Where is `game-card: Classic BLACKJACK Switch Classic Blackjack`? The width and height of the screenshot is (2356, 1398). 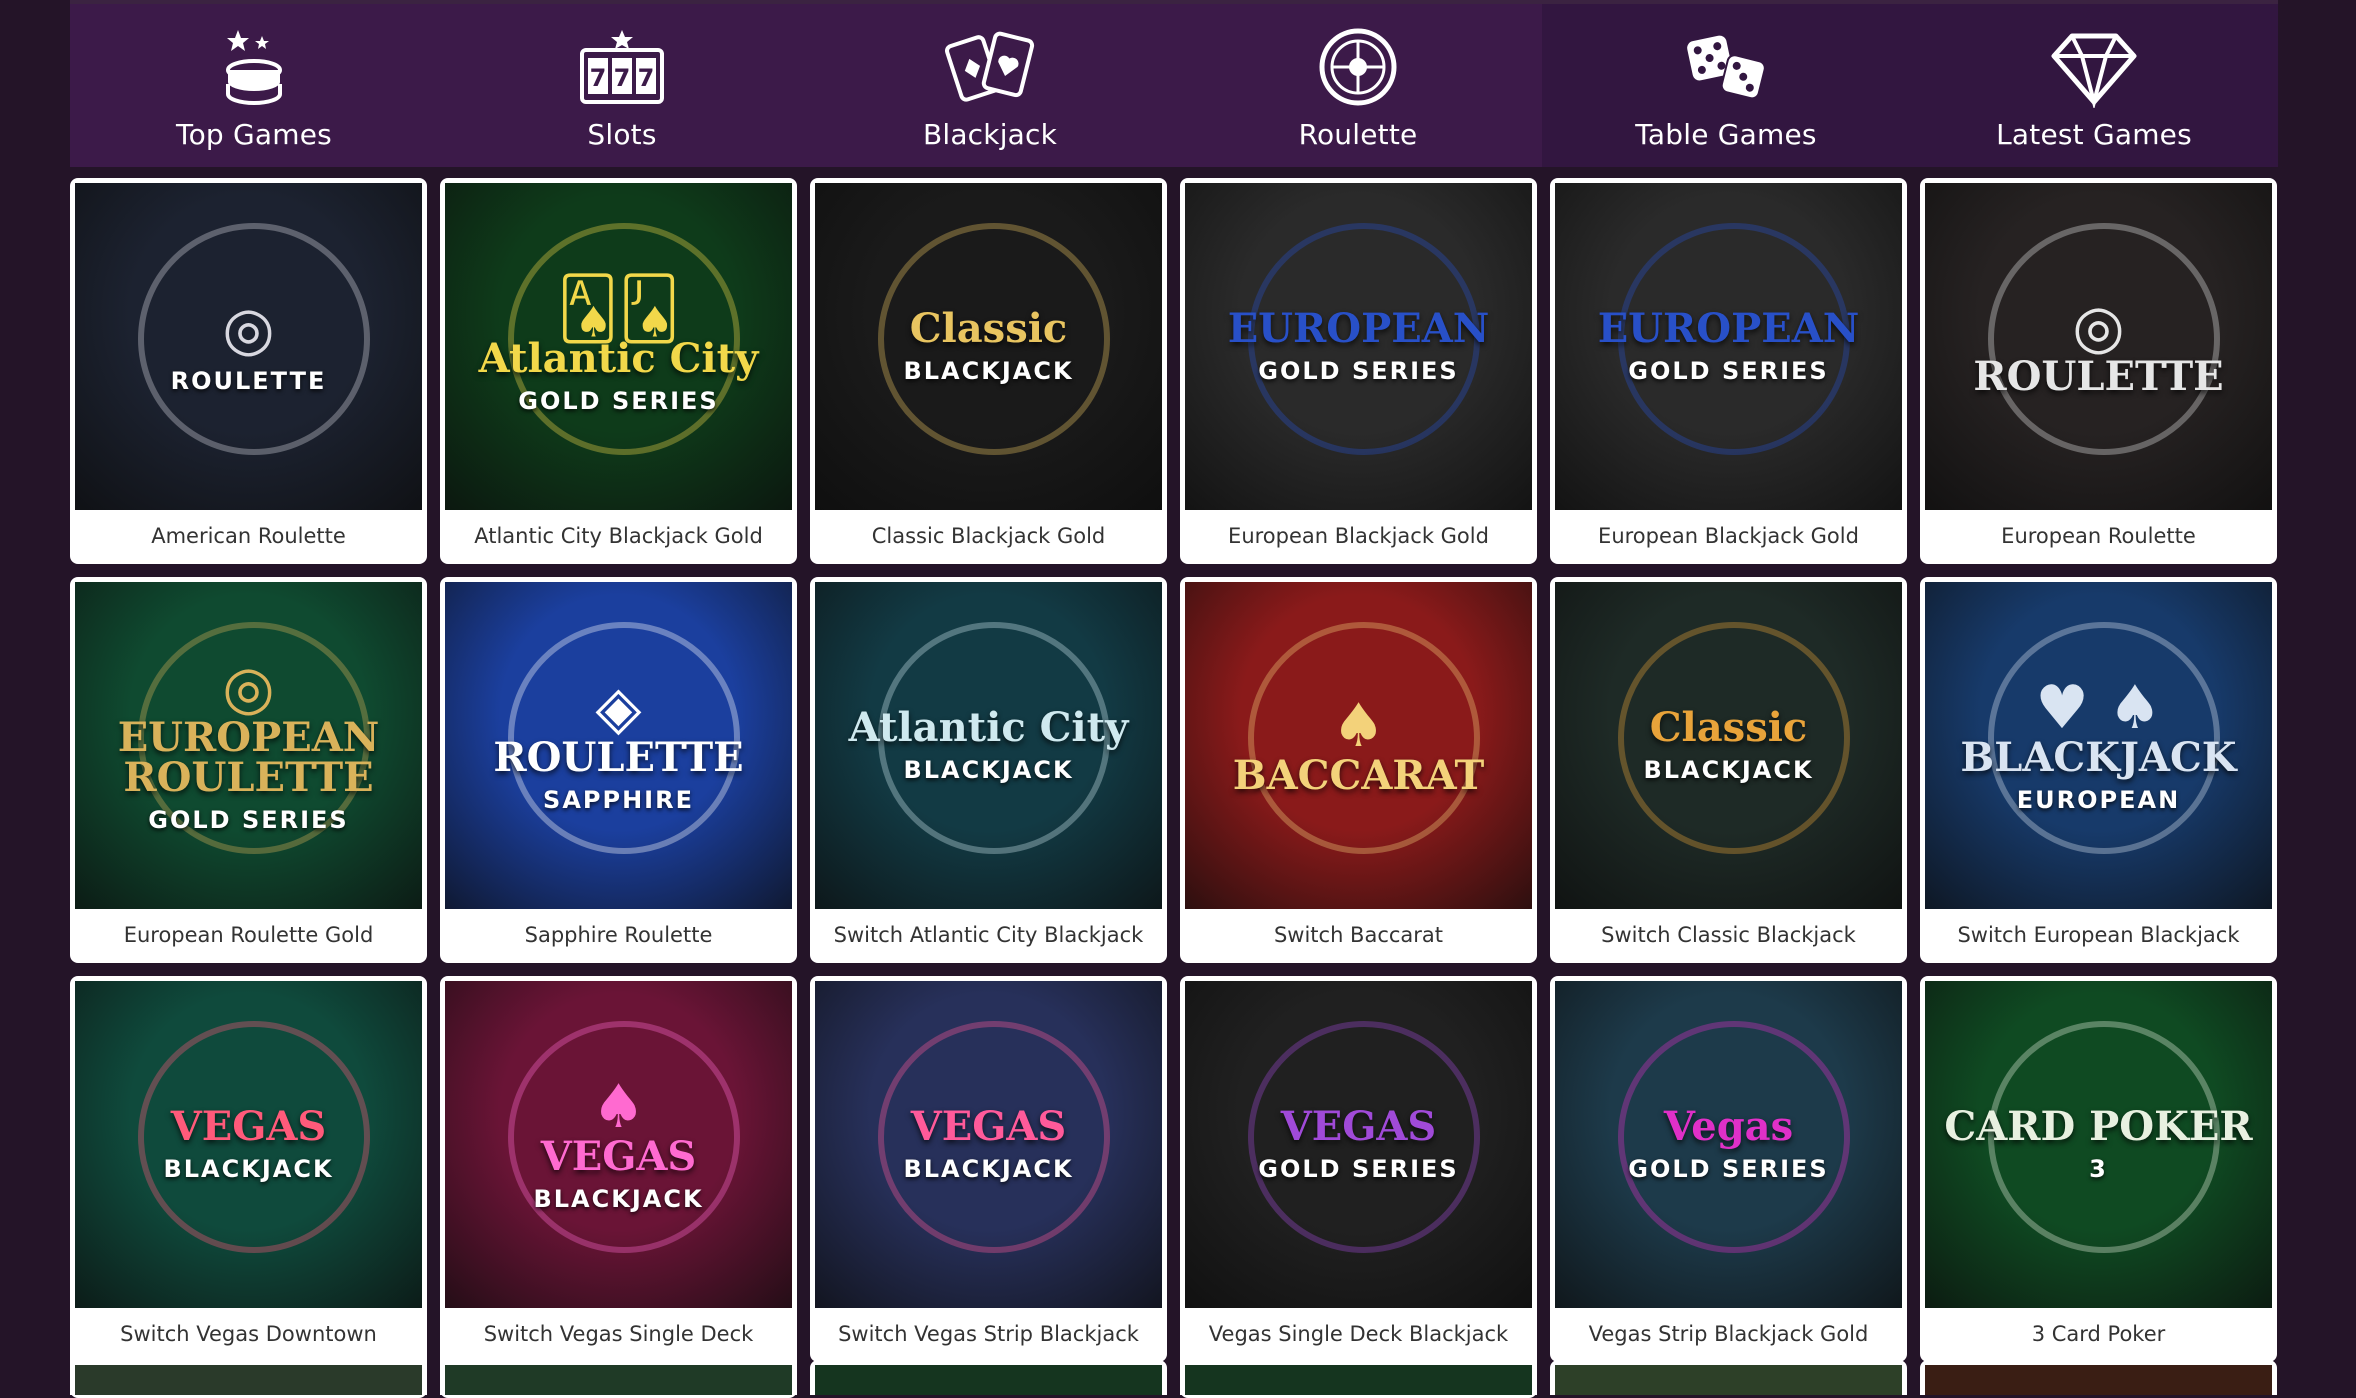
game-card: Classic BLACKJACK Switch Classic Blackjack is located at coordinates (1728, 770).